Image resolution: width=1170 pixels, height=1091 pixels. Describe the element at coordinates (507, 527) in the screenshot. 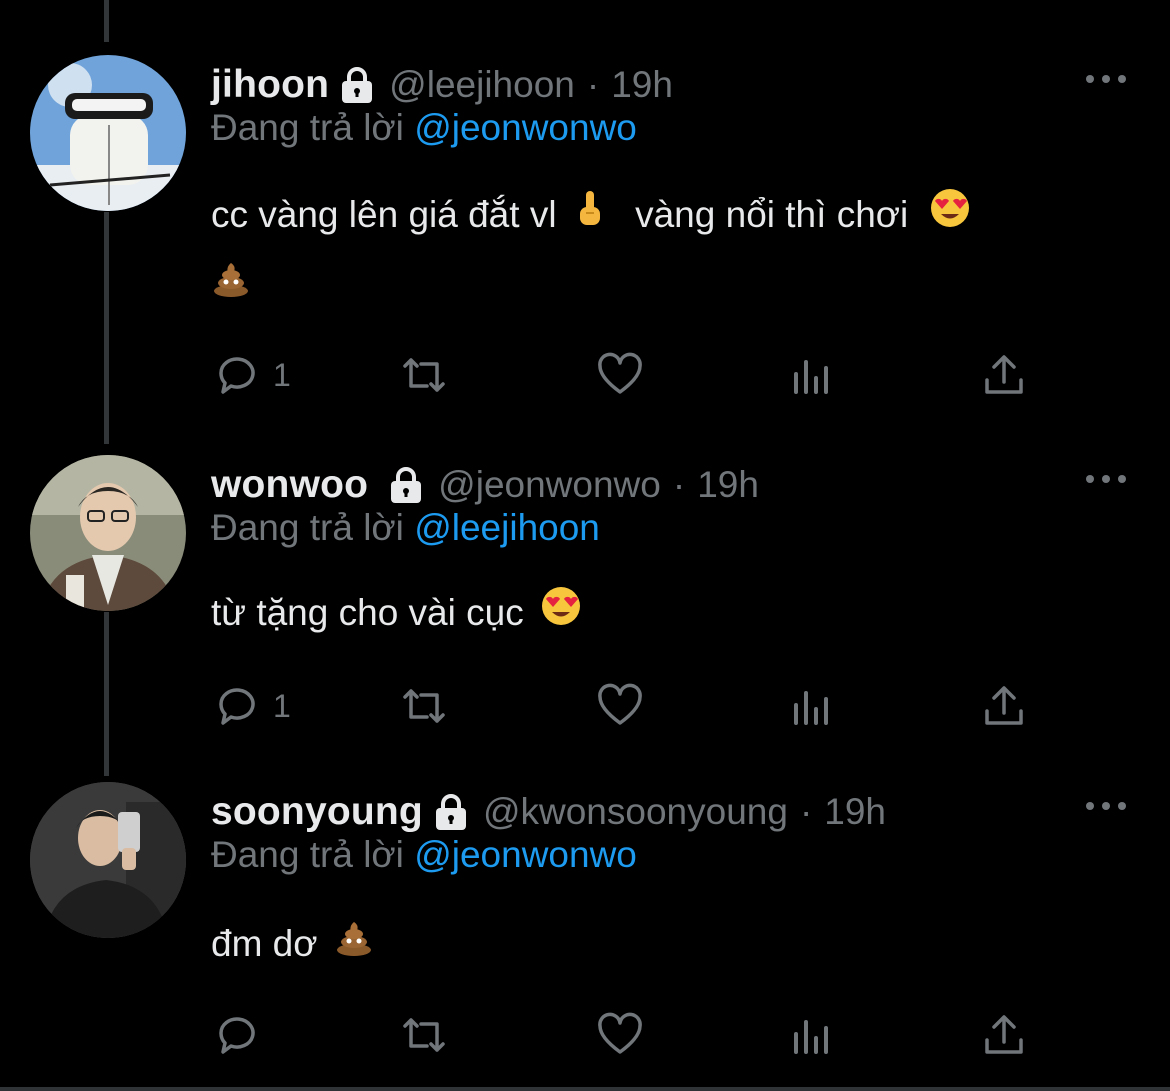

I see `mention-link: @leejihoon` at that location.